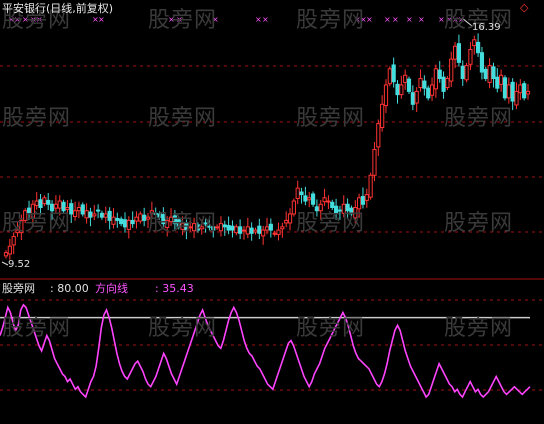 Image resolution: width=544 pixels, height=424 pixels. Describe the element at coordinates (18, 288) in the screenshot. I see `indicator-name: 股旁网` at that location.